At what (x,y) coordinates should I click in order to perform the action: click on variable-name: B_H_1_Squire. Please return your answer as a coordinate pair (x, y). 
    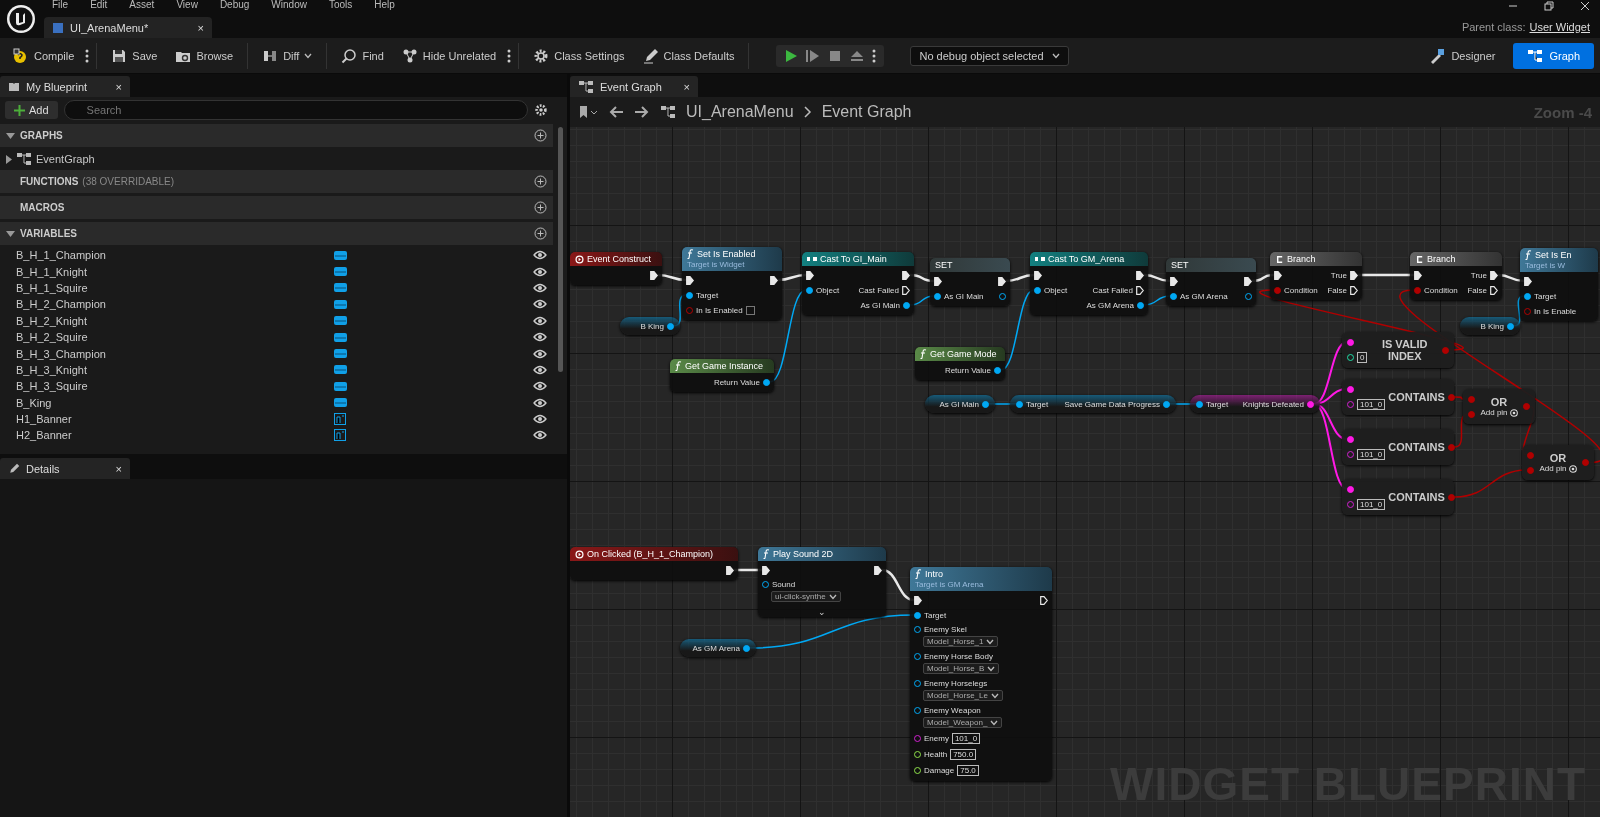
    Looking at the image, I should click on (175, 287).